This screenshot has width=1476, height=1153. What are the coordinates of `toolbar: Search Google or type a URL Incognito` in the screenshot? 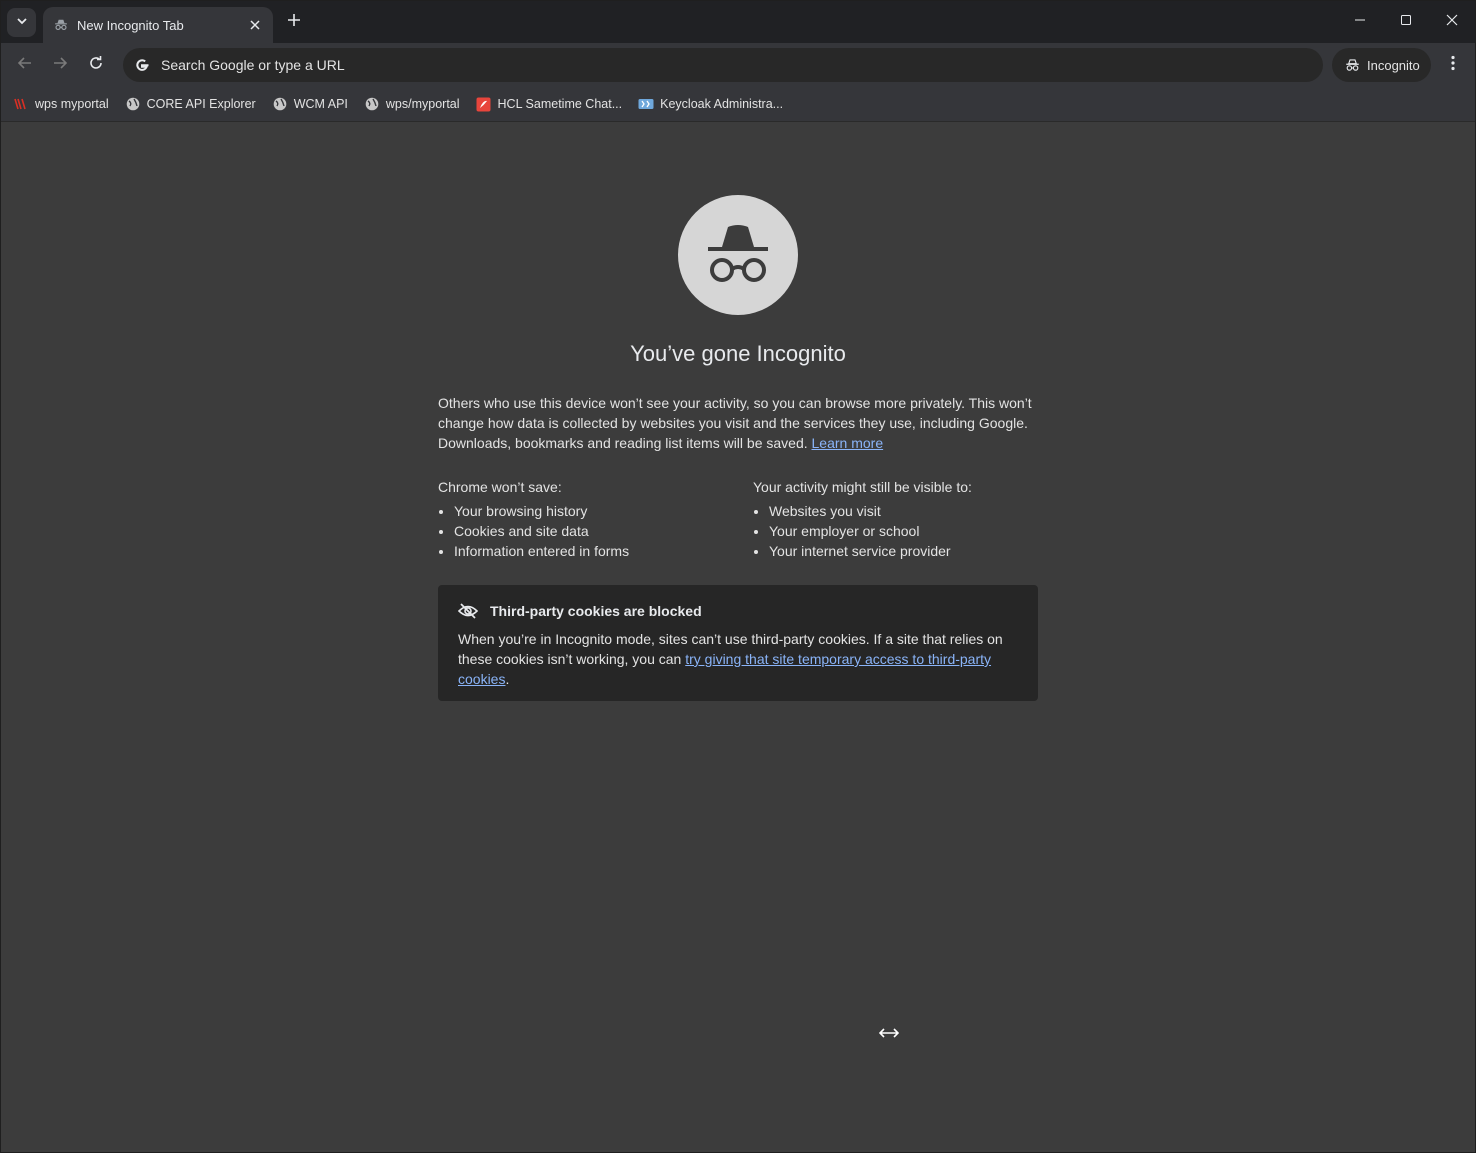 It's located at (738, 65).